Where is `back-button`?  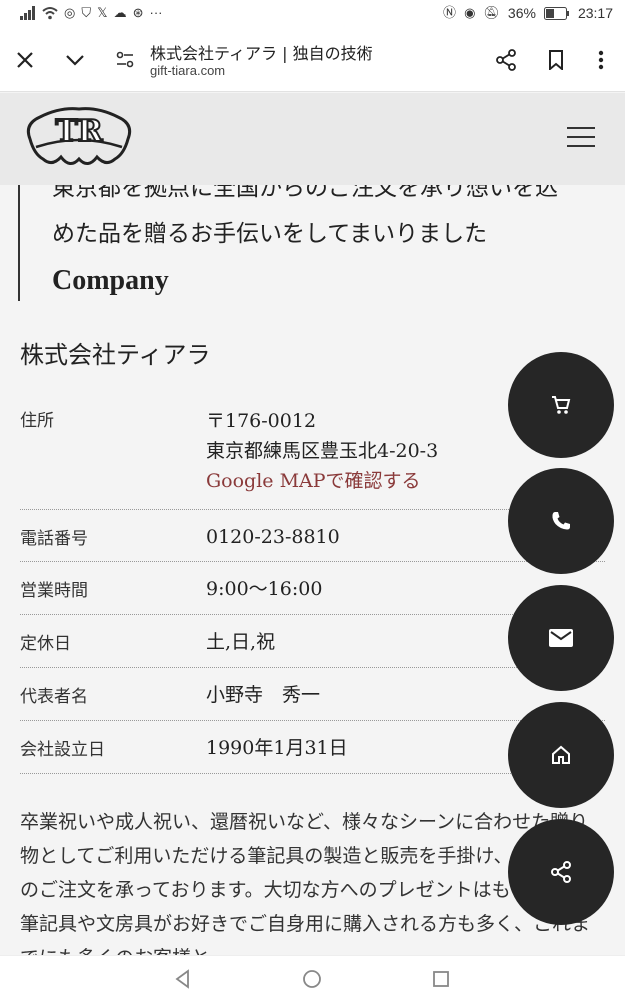 back-button is located at coordinates (183, 979).